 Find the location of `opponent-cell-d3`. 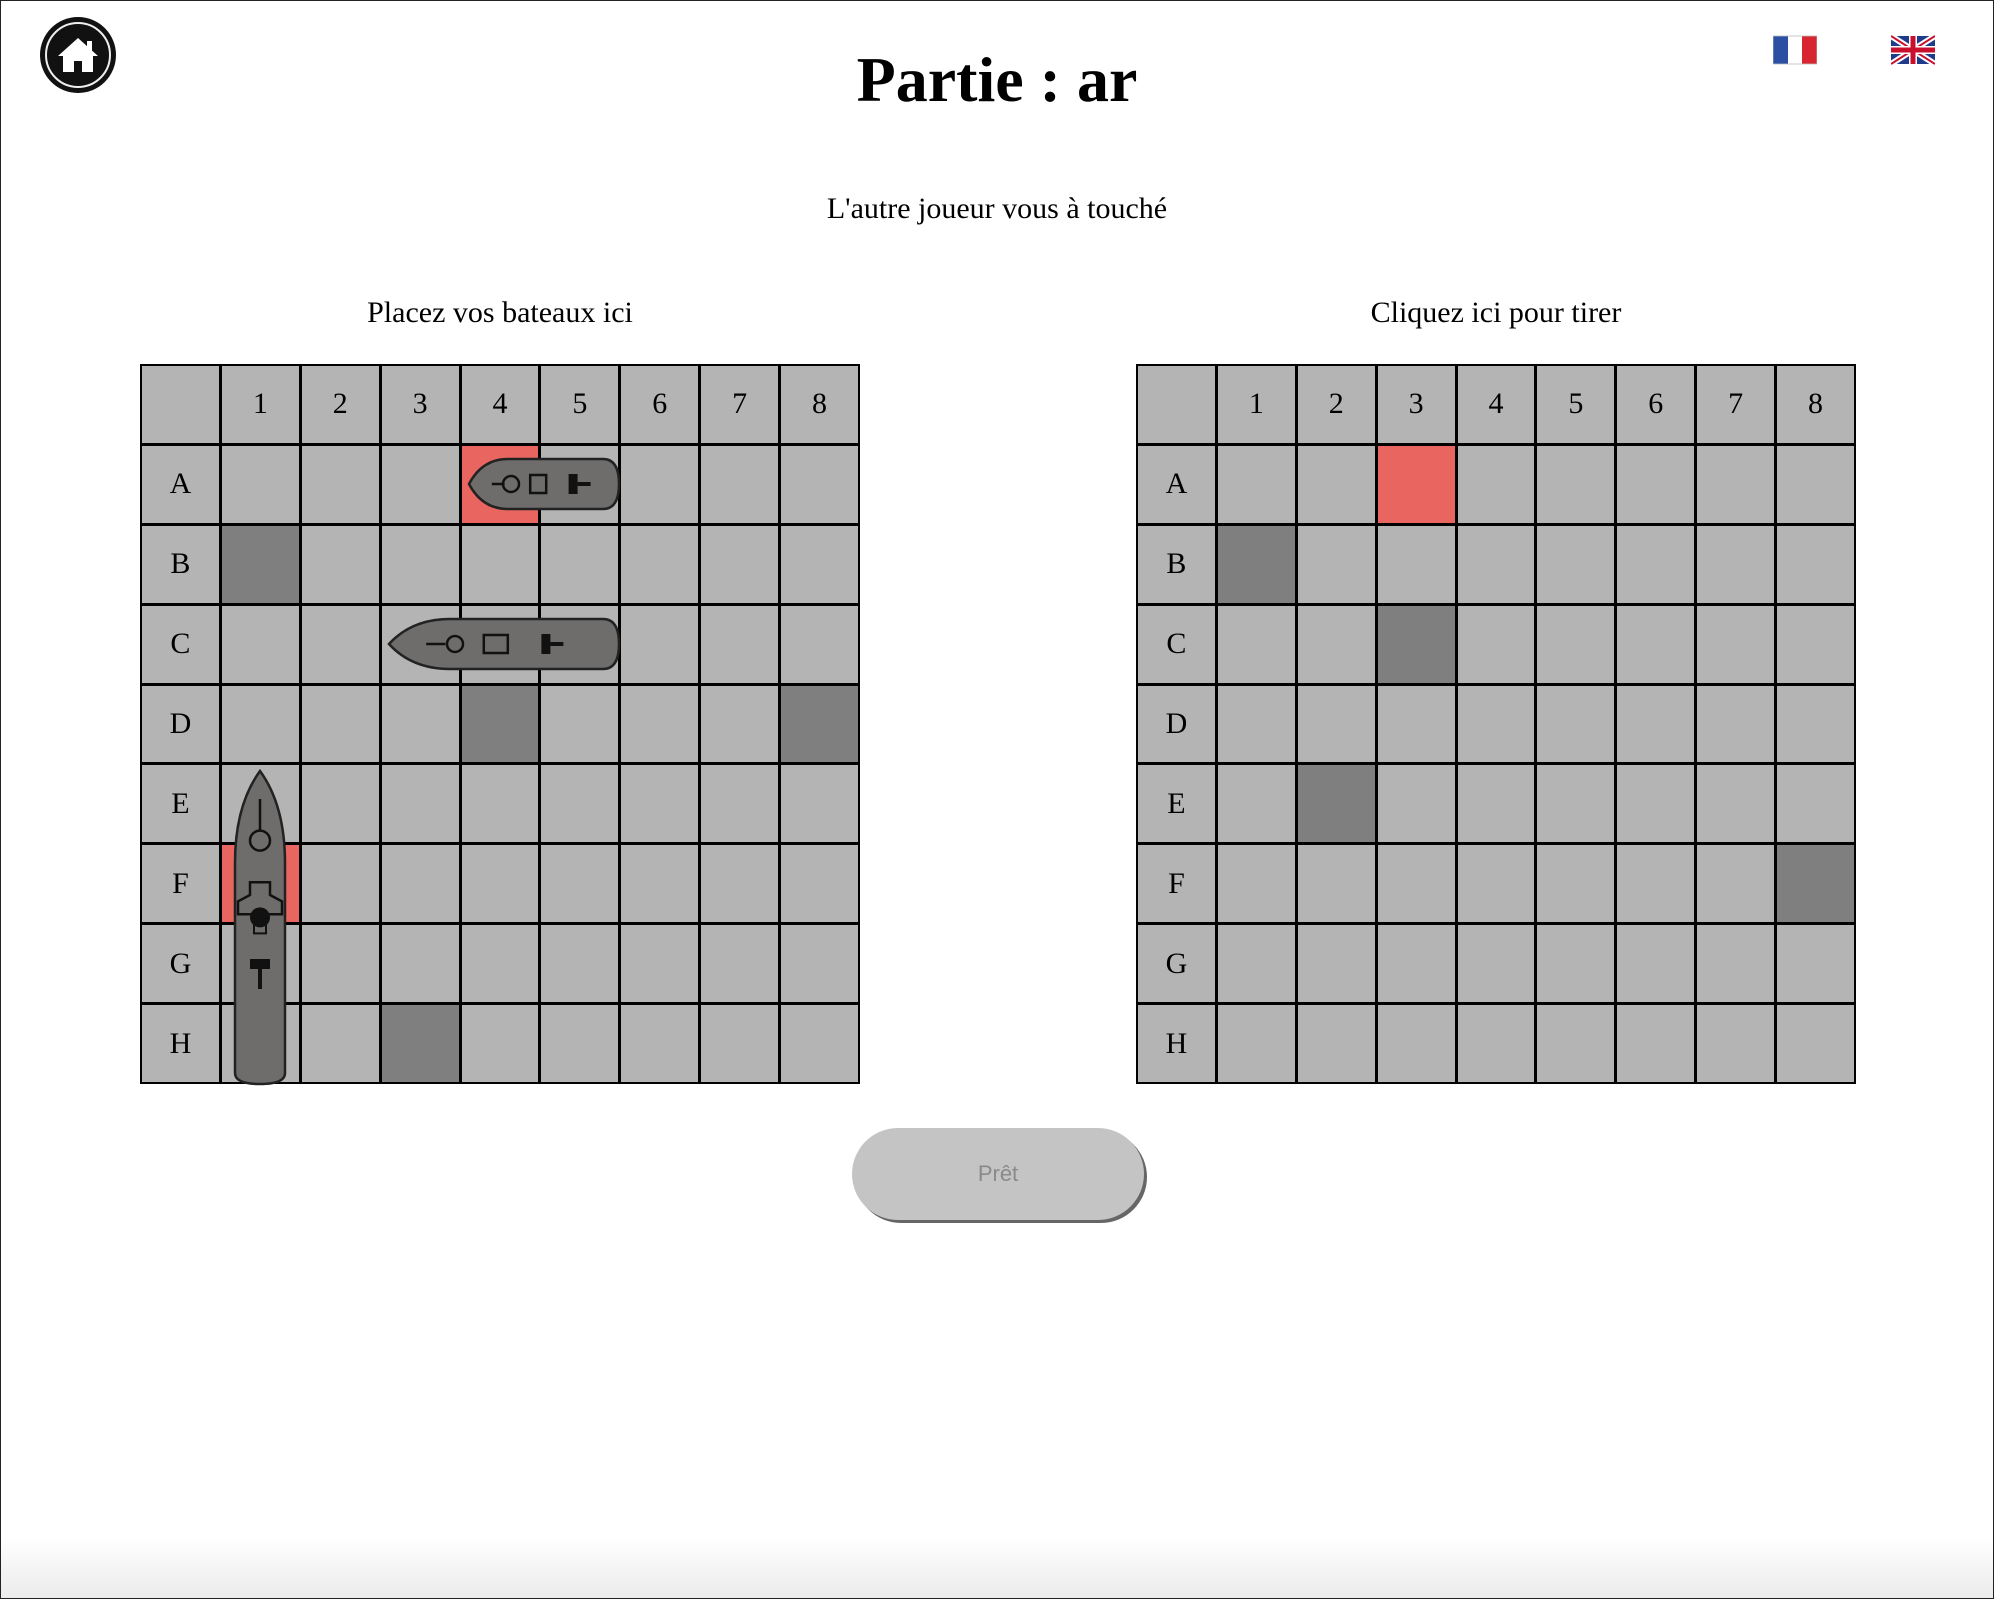

opponent-cell-d3 is located at coordinates (1416, 724).